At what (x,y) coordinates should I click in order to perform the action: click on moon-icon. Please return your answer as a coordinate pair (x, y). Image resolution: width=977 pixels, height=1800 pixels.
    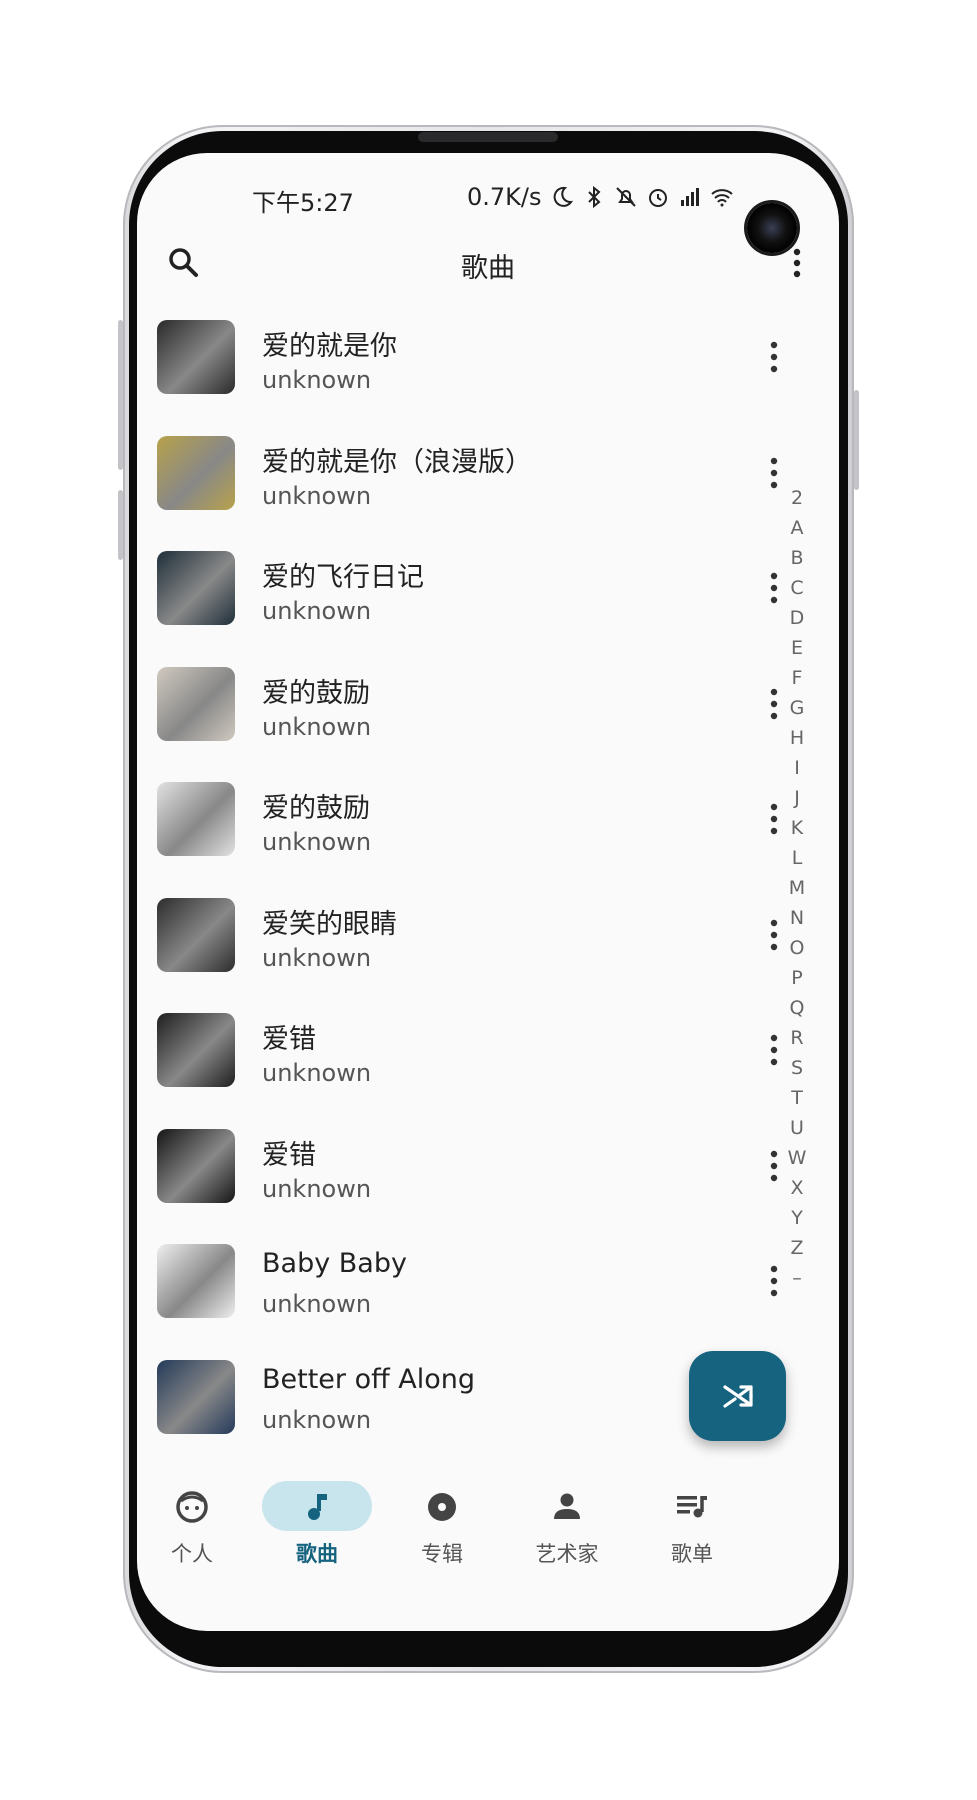
    Looking at the image, I should click on (563, 196).